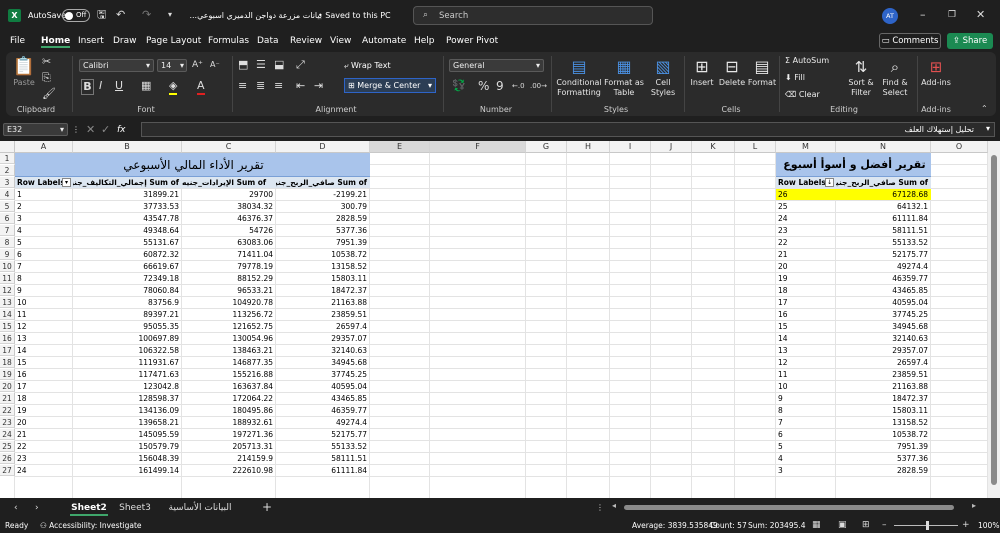 Image resolution: width=1000 pixels, height=533 pixels. What do you see at coordinates (44, 278) in the screenshot?
I see `pivot1-row-label: 8` at bounding box center [44, 278].